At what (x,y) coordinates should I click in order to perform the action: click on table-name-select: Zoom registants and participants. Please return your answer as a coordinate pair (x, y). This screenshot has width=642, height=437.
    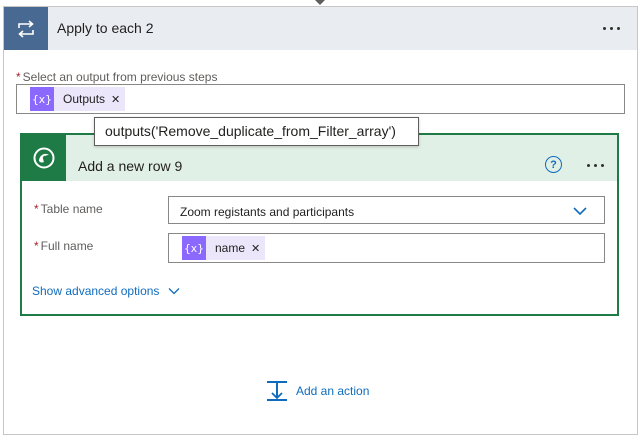
    Looking at the image, I should click on (386, 210).